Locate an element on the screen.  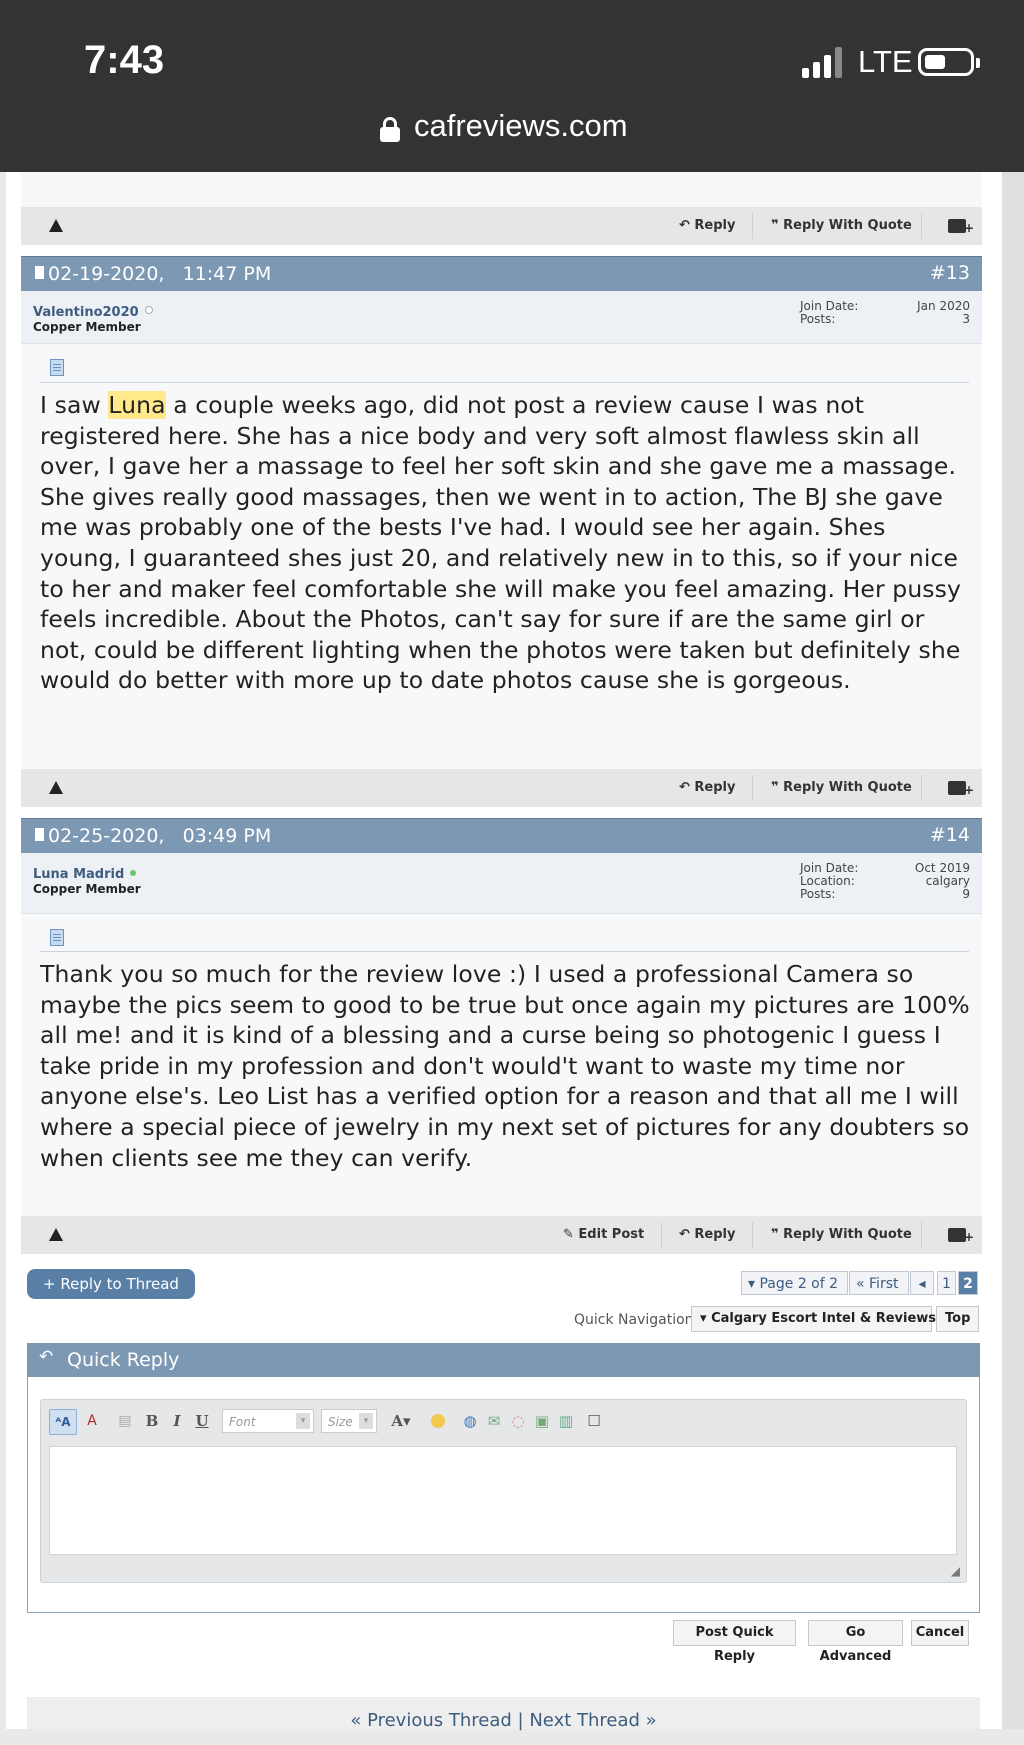
username: Valentino2020 is located at coordinates (93, 312).